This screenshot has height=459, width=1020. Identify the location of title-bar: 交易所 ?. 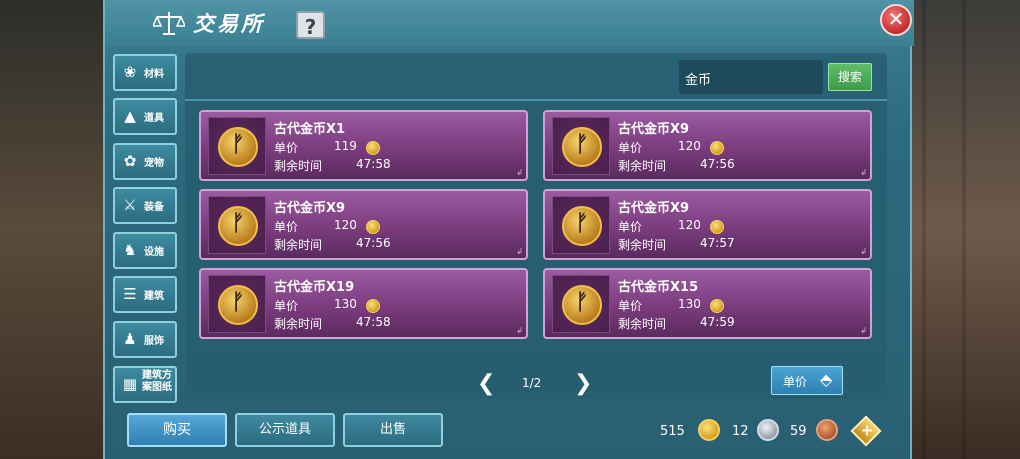
(509, 23).